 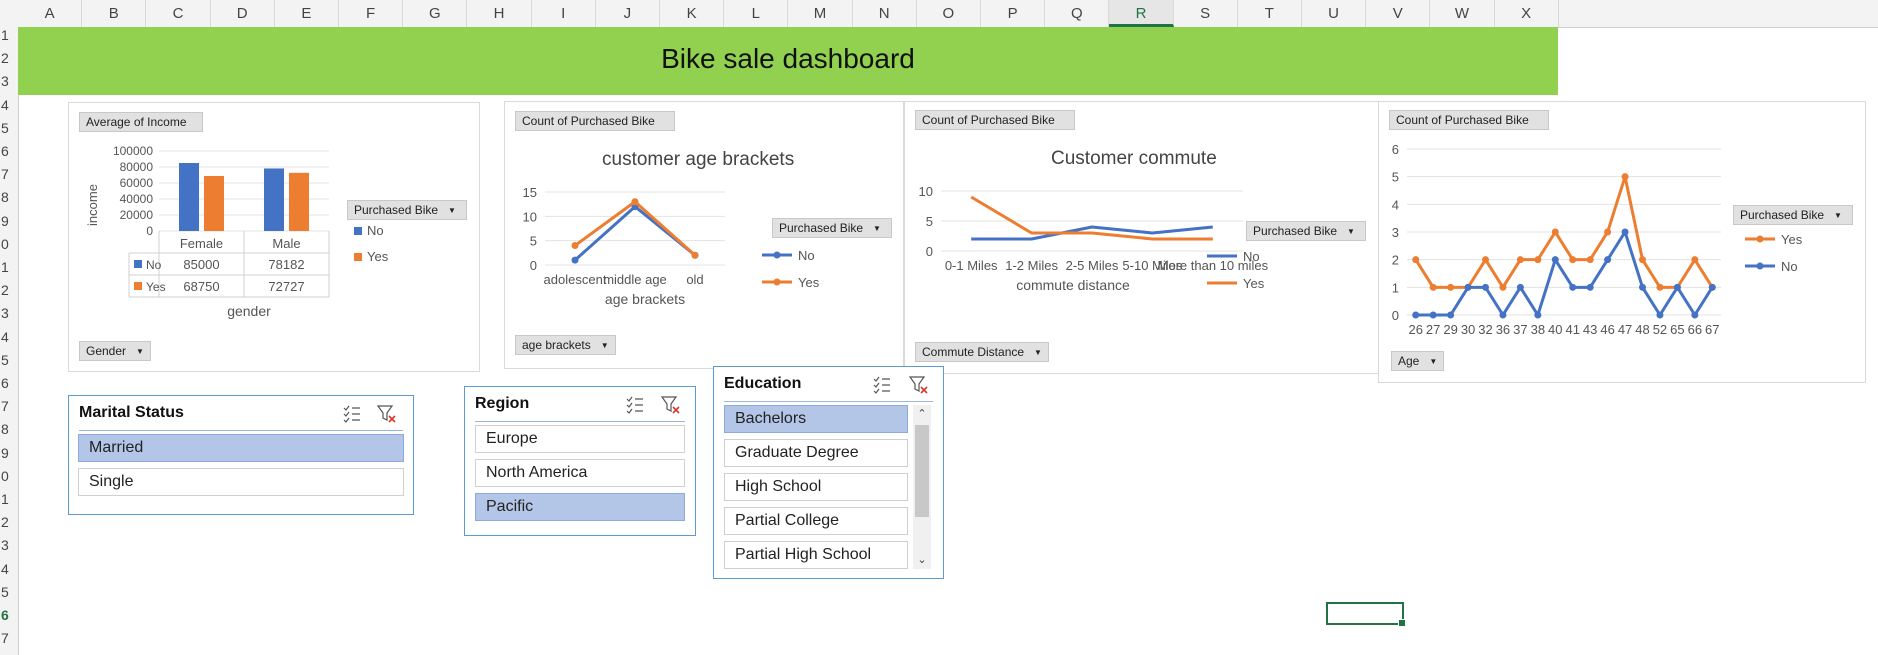 I want to click on commute-legend-button: Purchased Bike ▼, so click(x=1306, y=231).